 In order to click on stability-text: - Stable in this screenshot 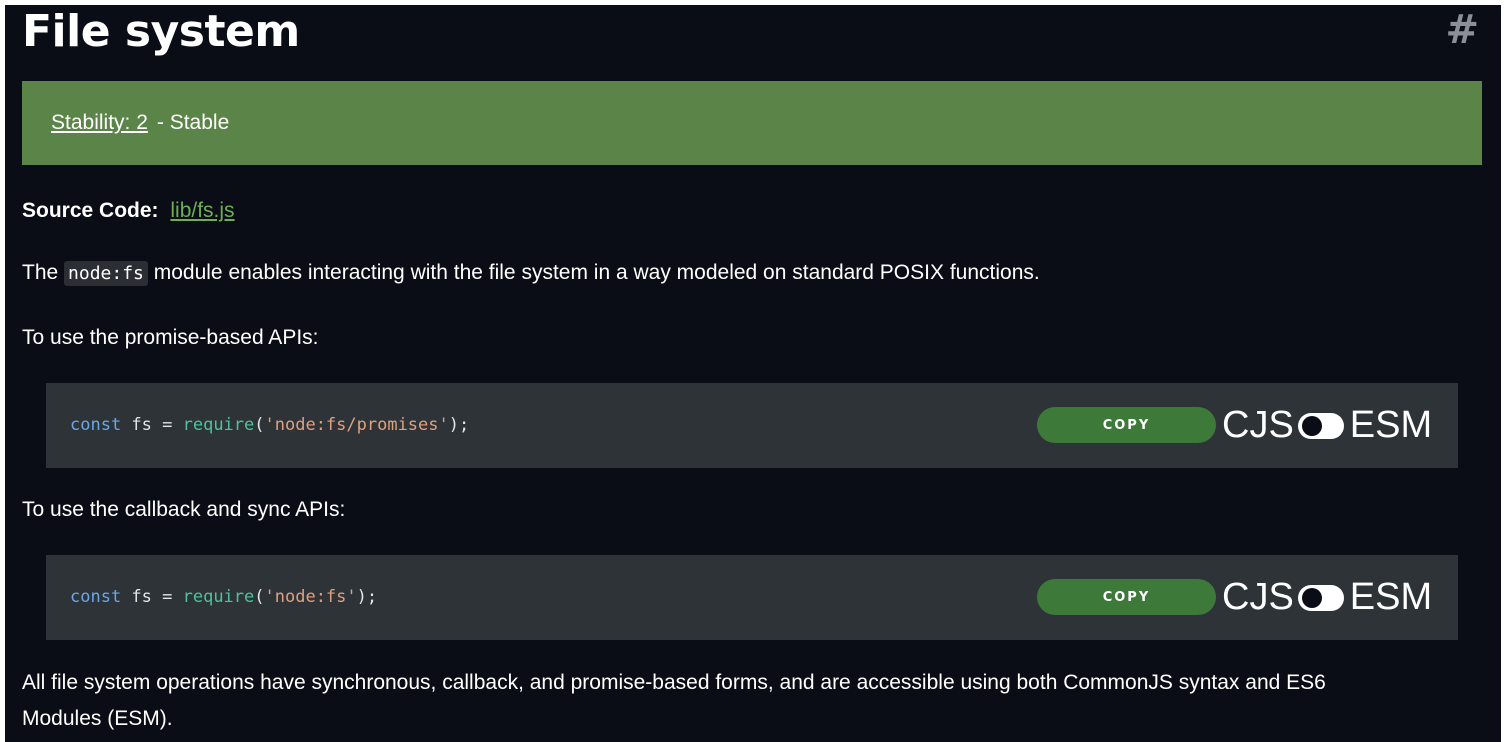, I will do `click(193, 122)`.